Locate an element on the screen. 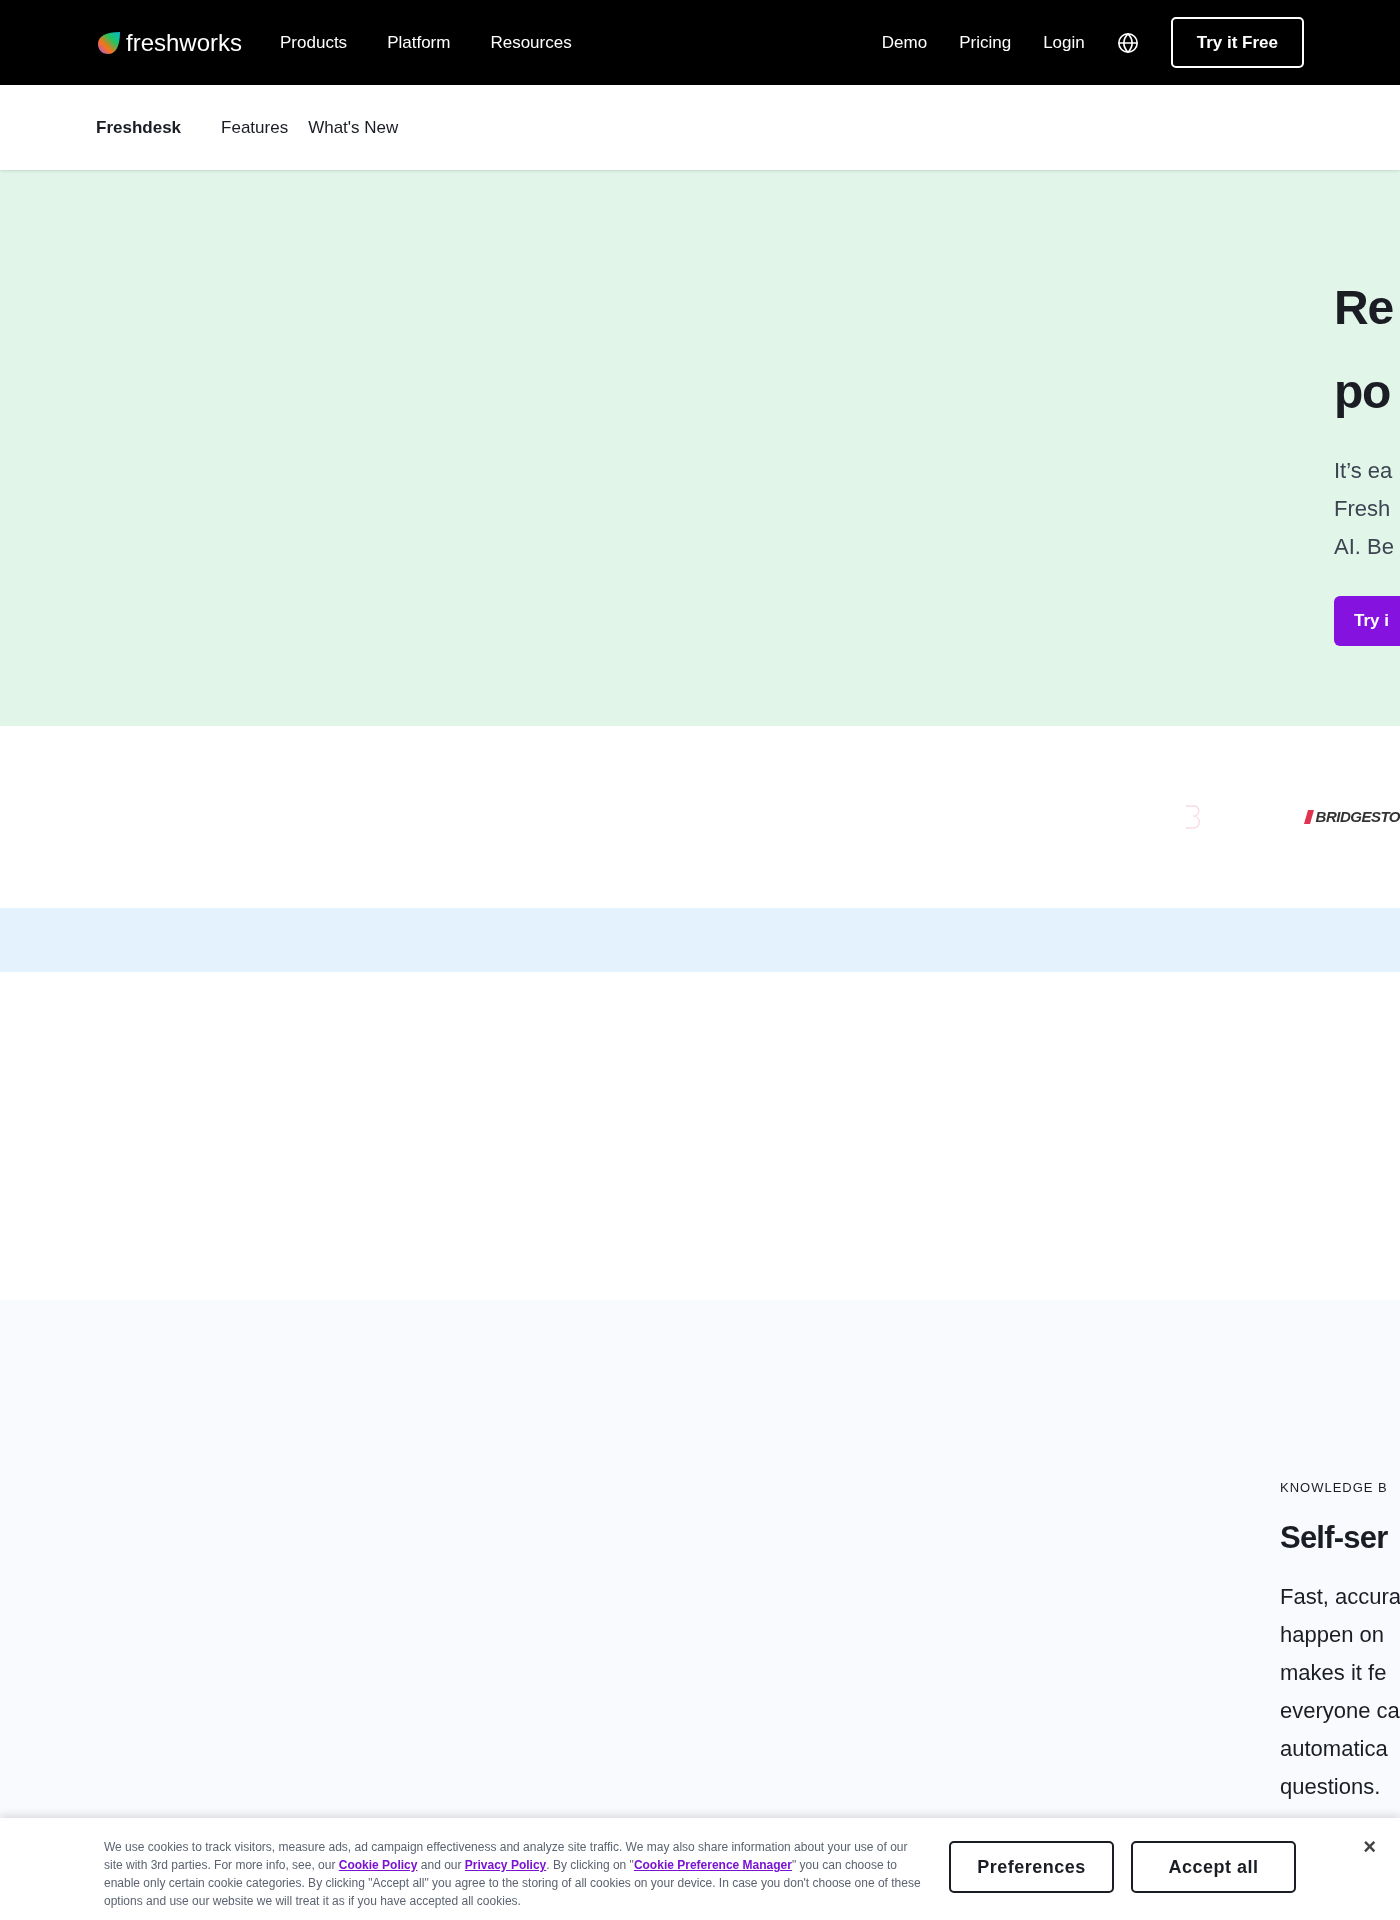 This screenshot has height=1920, width=1400. brand-logo-icon is located at coordinates (1308, 817).